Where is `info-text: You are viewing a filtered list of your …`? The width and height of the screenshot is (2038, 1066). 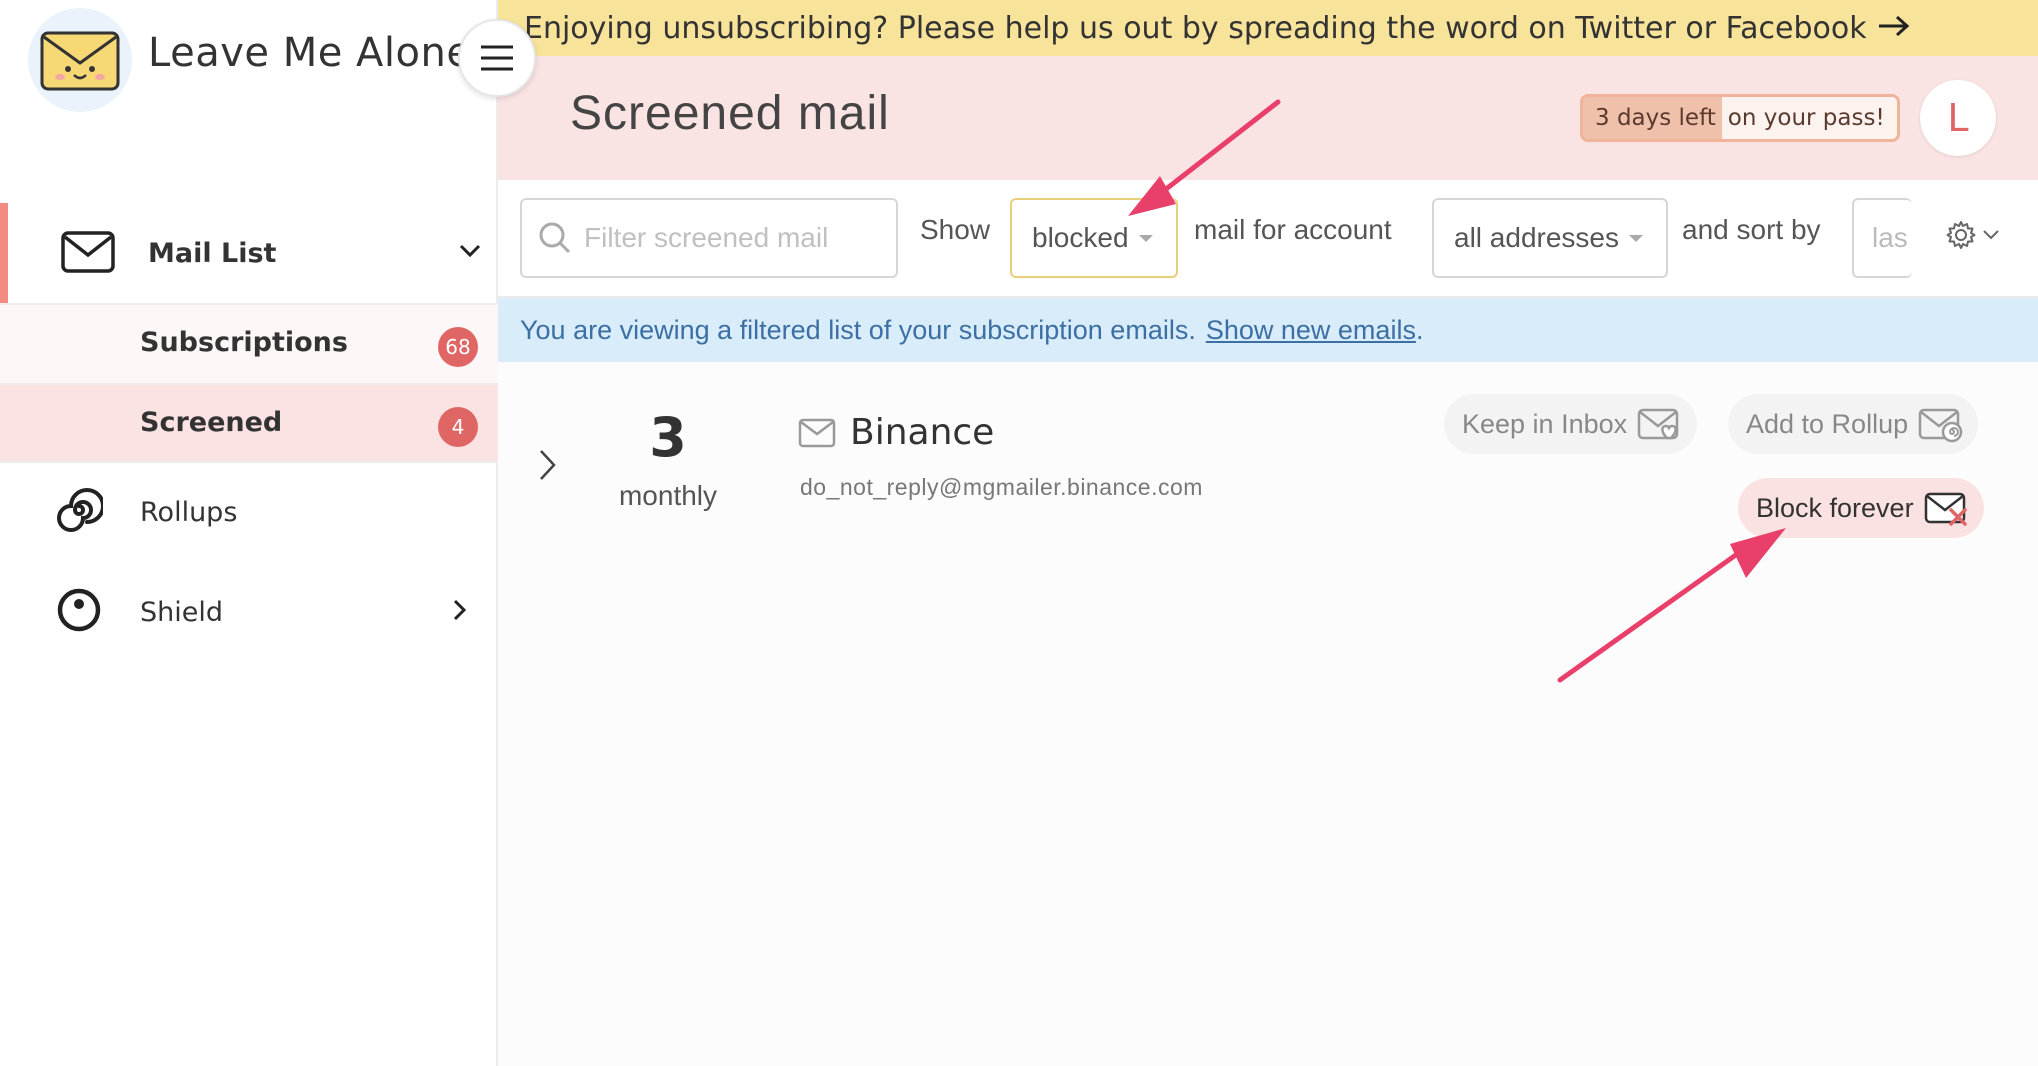 info-text: You are viewing a filtered list of your … is located at coordinates (858, 329).